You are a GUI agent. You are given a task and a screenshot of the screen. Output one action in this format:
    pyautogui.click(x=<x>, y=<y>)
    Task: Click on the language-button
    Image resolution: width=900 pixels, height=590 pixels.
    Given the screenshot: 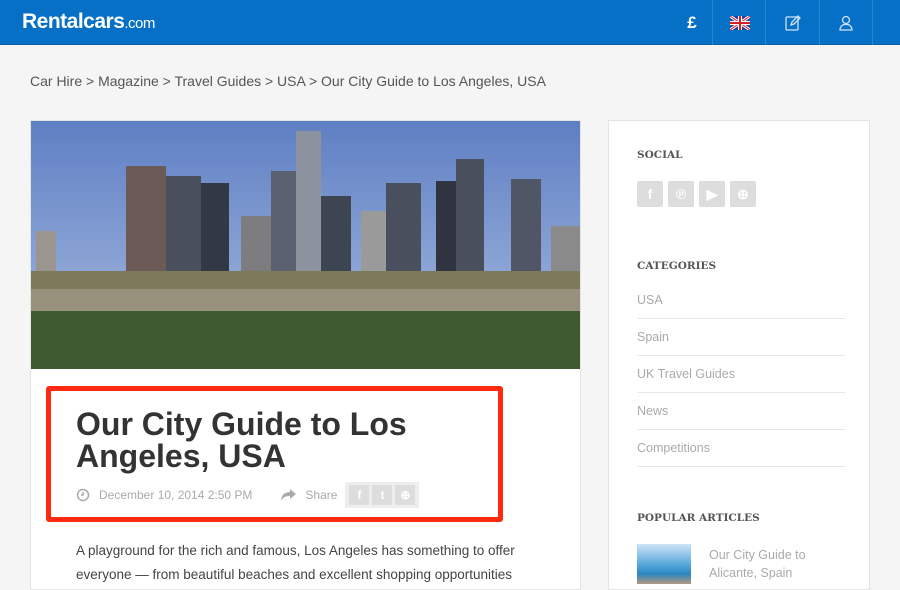 What is the action you would take?
    pyautogui.click(x=739, y=22)
    